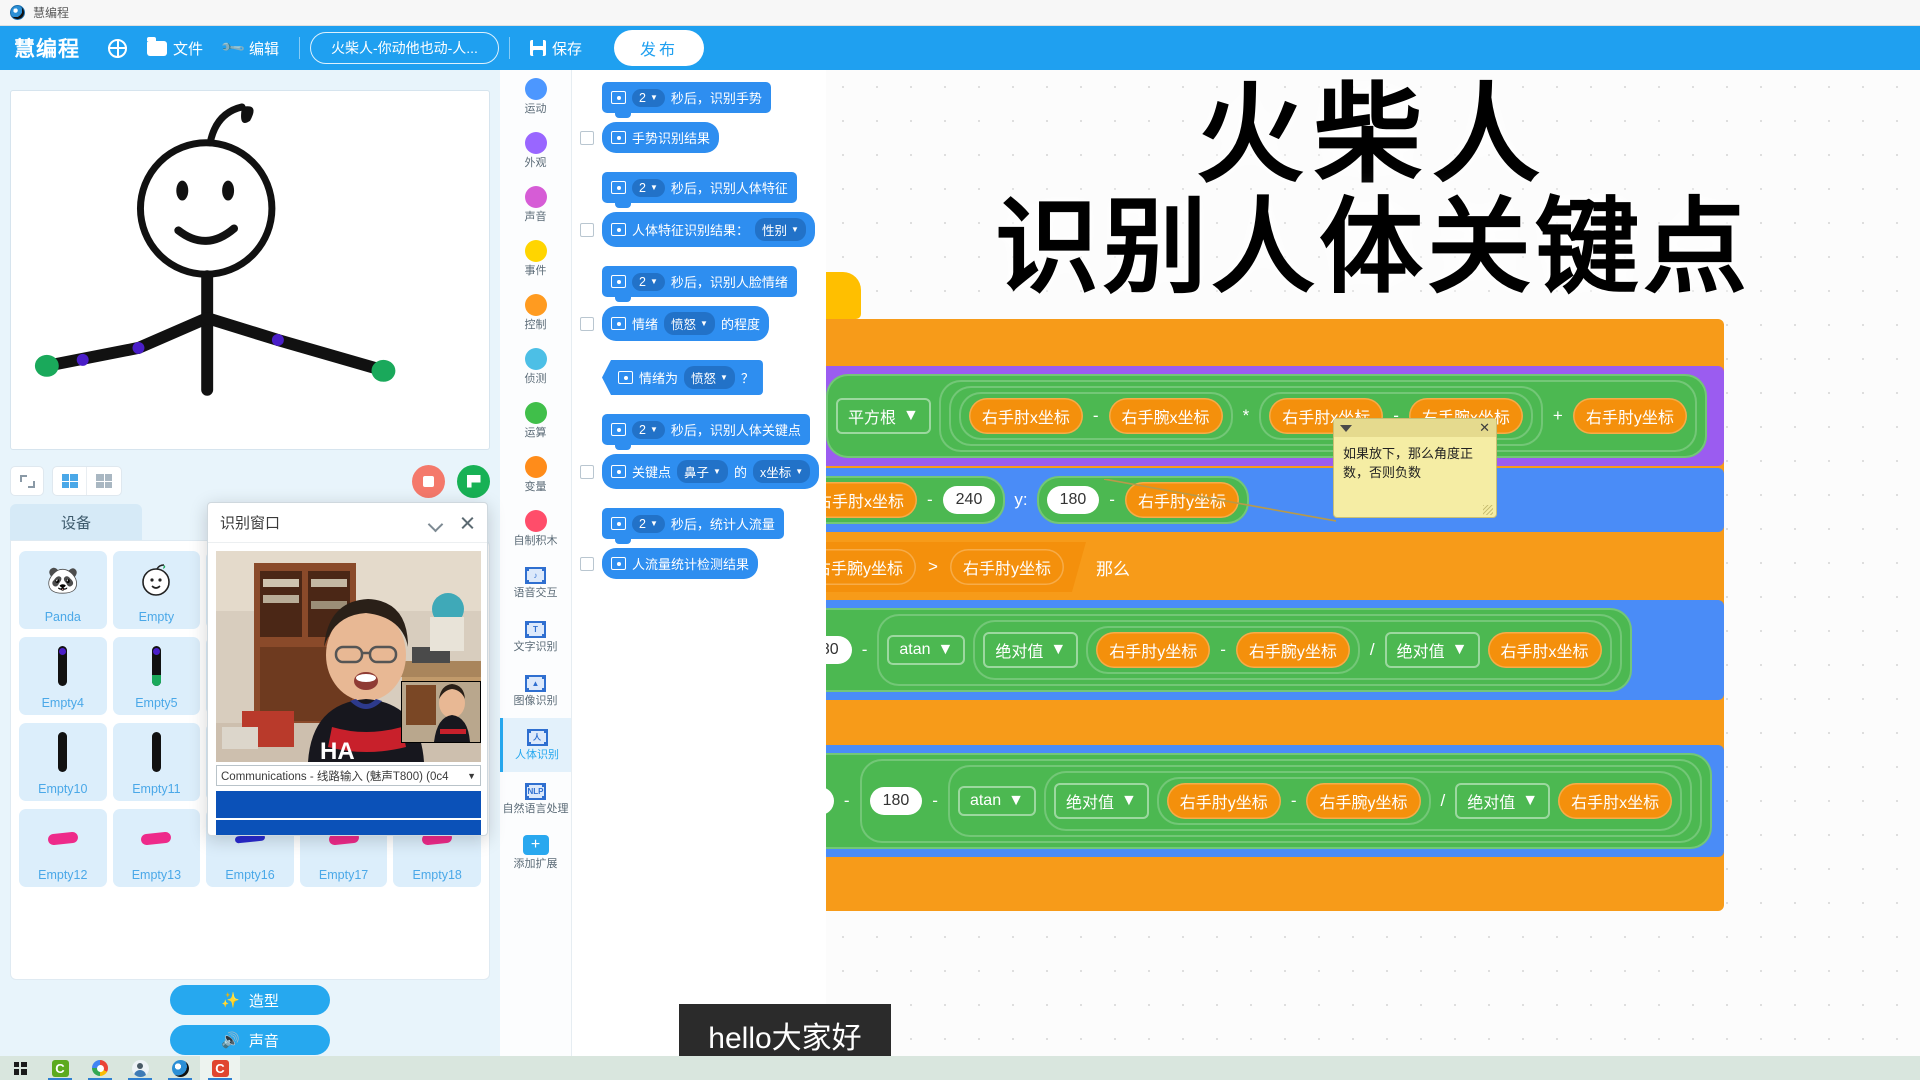 The height and width of the screenshot is (1080, 1920). Describe the element at coordinates (556, 48) in the screenshot. I see `save-button: 保存` at that location.